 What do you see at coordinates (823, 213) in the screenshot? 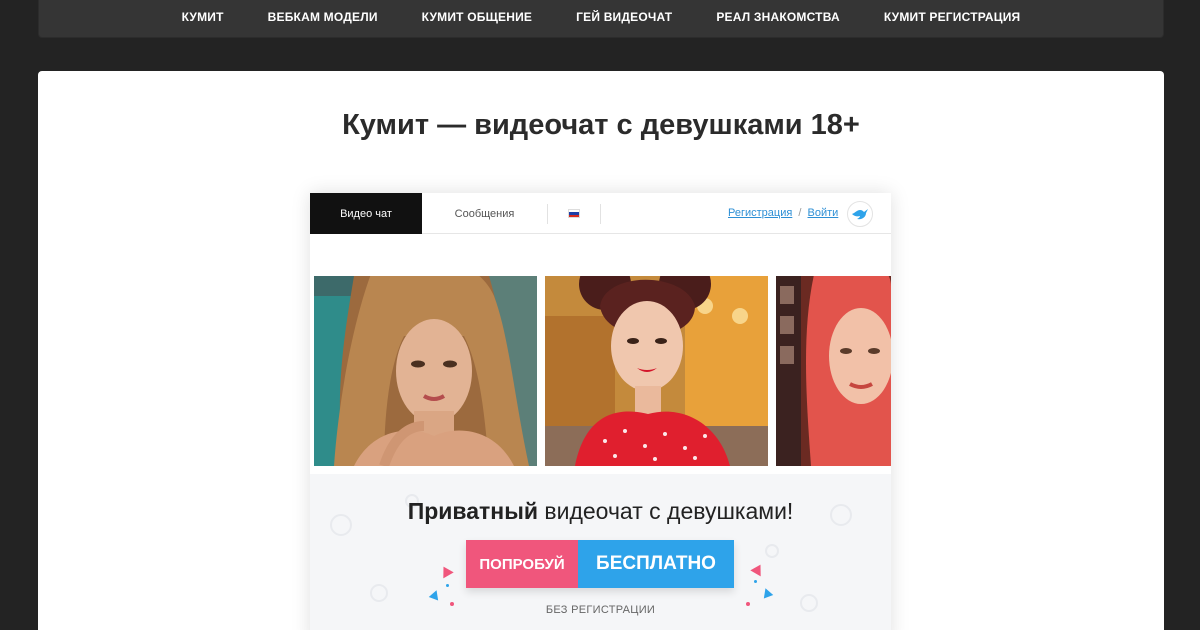
I see `login-link: Войти` at bounding box center [823, 213].